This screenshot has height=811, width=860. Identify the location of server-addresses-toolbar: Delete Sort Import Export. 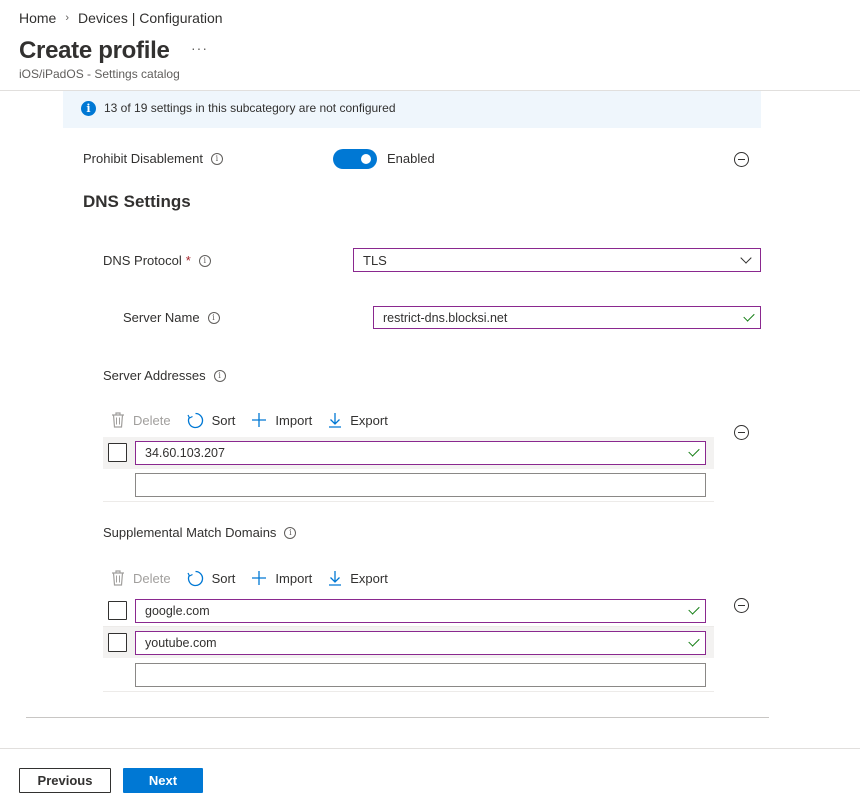
(257, 420).